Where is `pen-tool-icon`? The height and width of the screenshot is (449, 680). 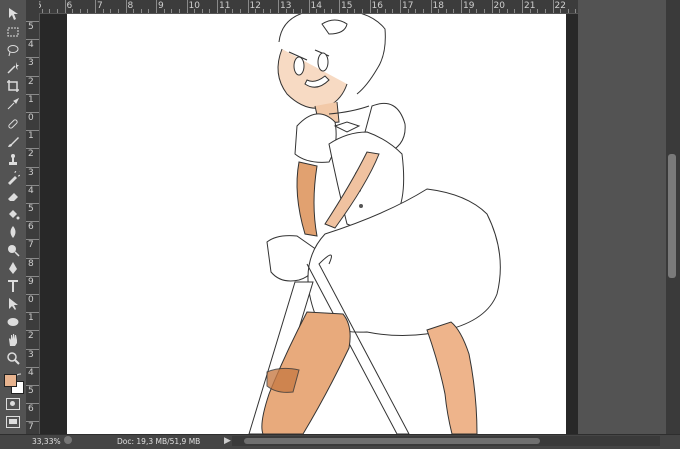 pen-tool-icon is located at coordinates (13, 268).